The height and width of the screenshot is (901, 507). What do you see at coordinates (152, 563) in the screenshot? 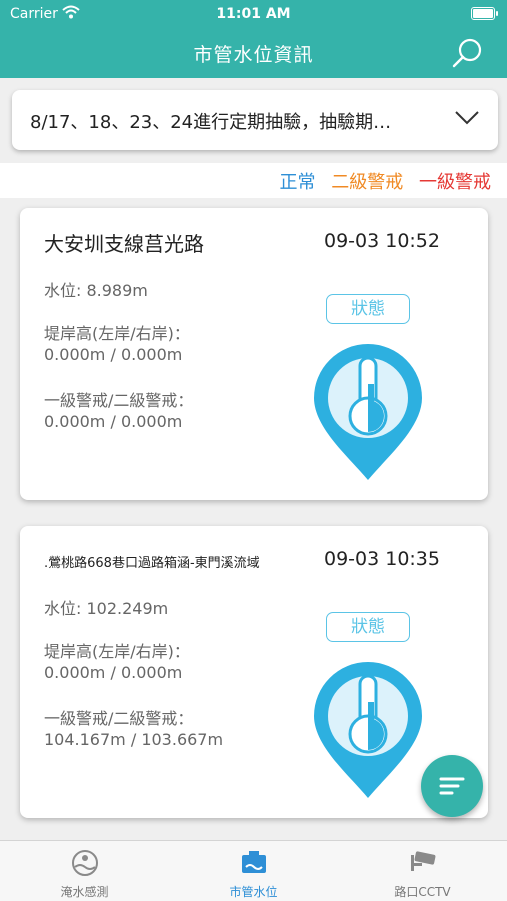
I see `station-name: .鶯桃路668巷口過路箱涵-東門溪流域` at bounding box center [152, 563].